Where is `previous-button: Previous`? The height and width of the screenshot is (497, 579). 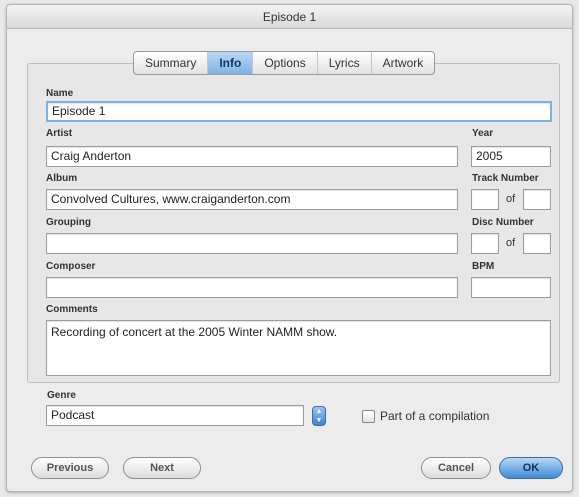
previous-button: Previous is located at coordinates (70, 468).